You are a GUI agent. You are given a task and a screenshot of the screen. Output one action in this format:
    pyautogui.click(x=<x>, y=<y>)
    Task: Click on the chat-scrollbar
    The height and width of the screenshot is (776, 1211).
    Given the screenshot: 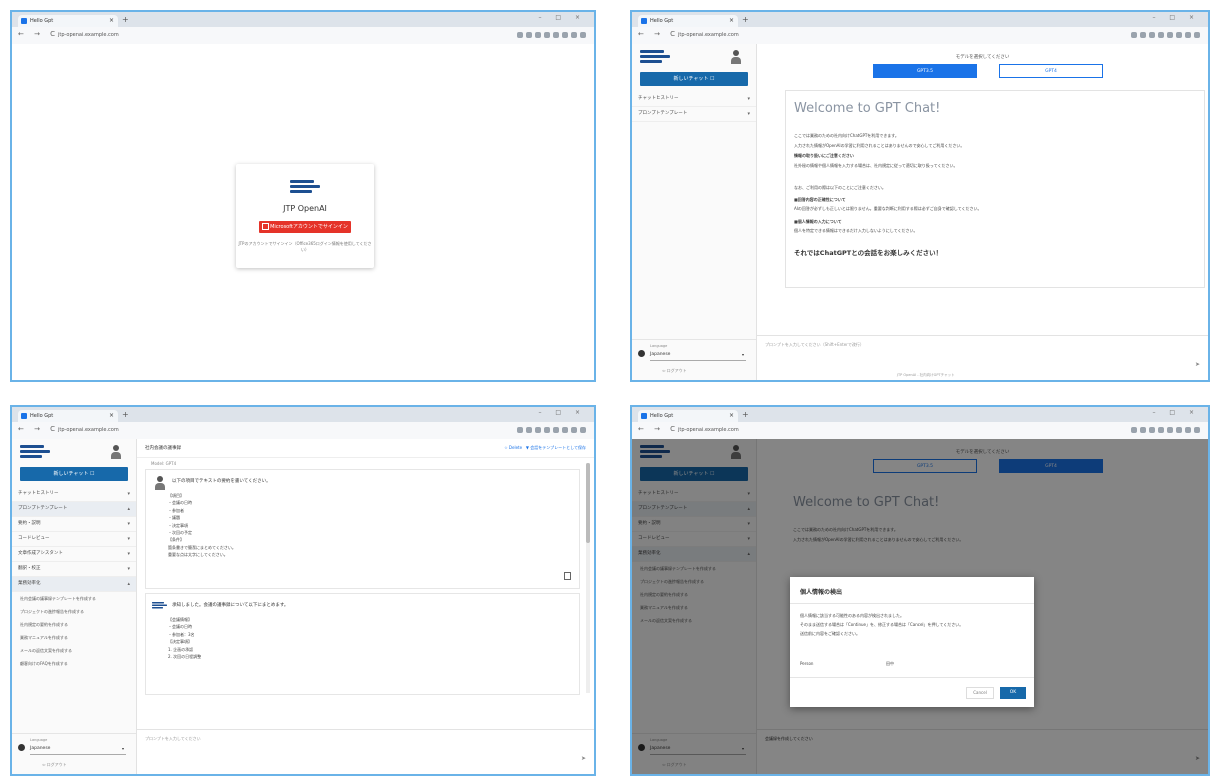 What is the action you would take?
    pyautogui.click(x=588, y=578)
    